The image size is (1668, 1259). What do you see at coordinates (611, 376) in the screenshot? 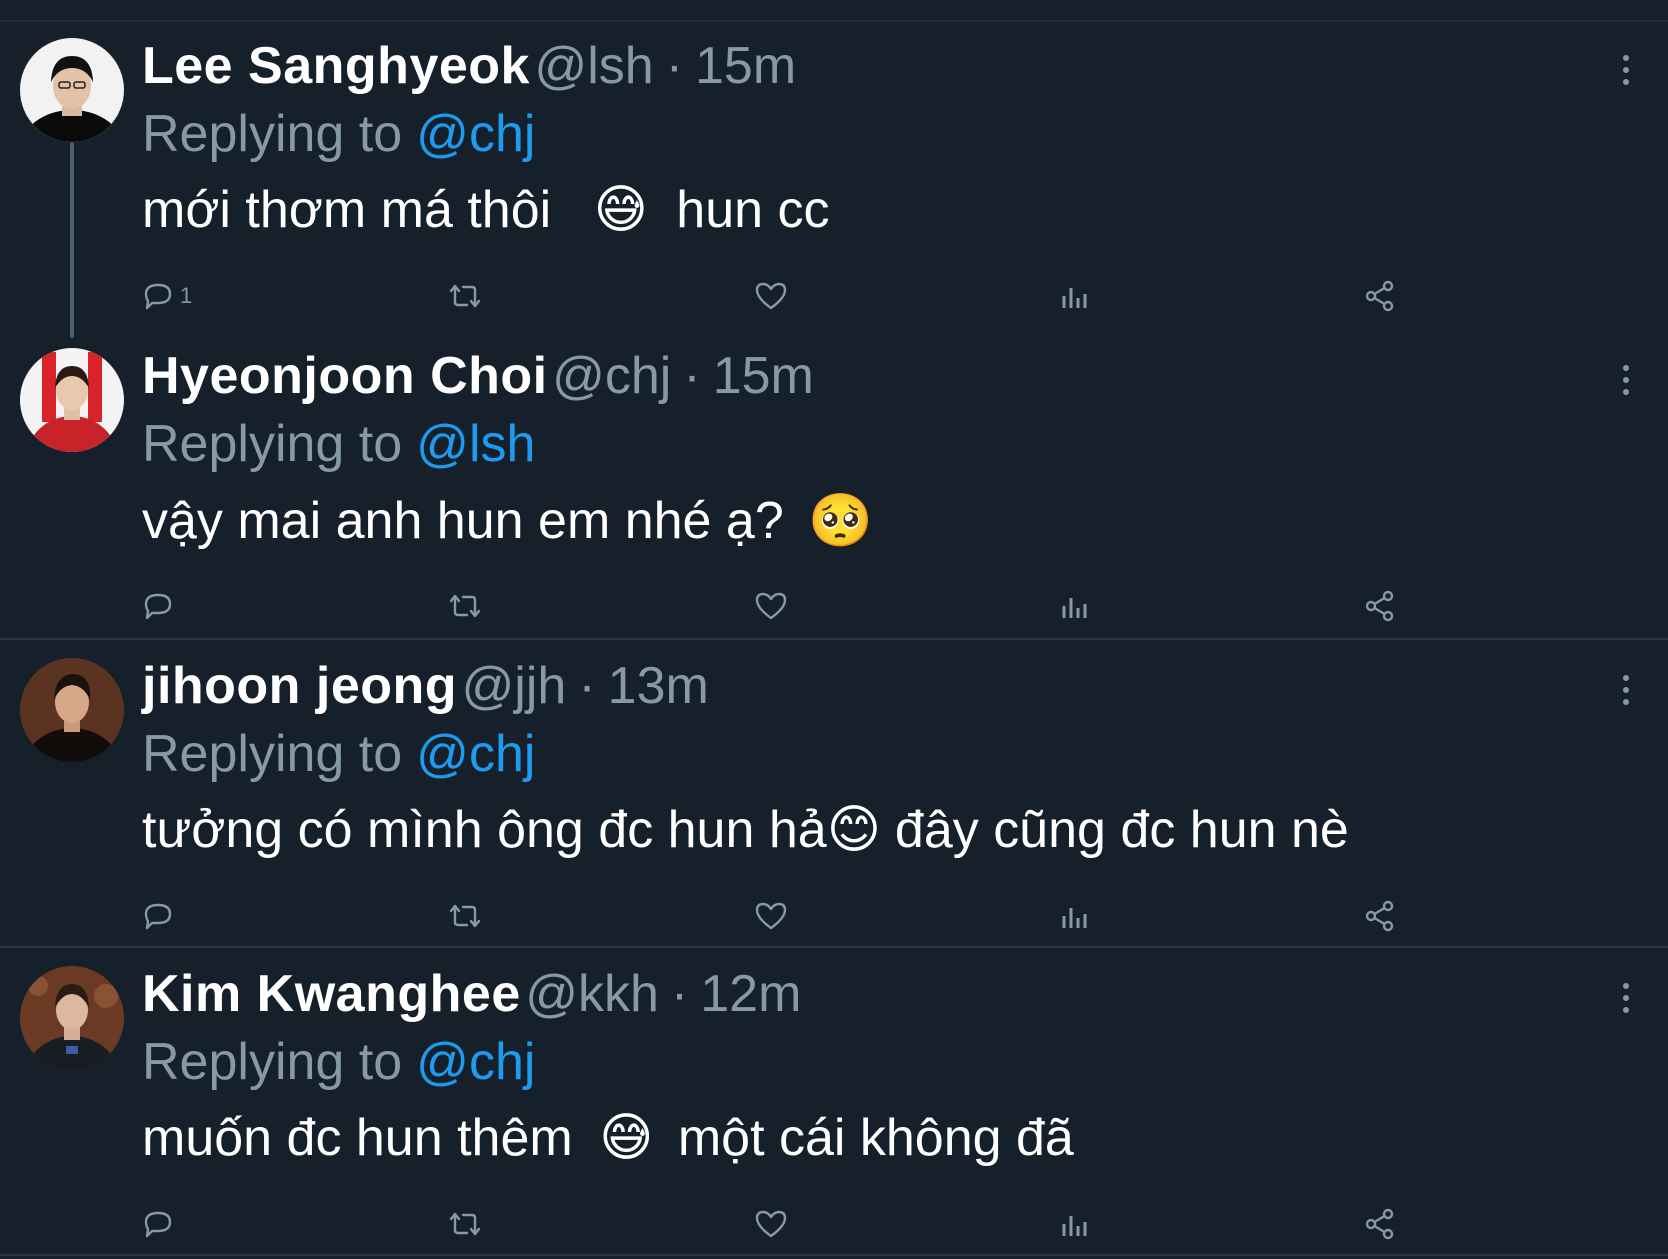
I see `user-handle: @chj` at bounding box center [611, 376].